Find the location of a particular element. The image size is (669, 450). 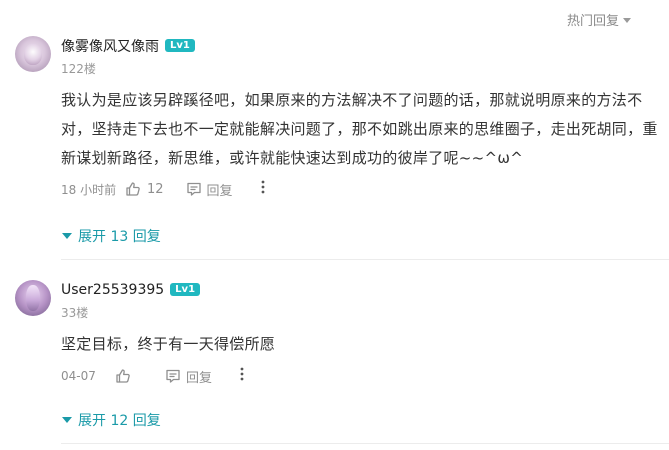

username: User25539395 is located at coordinates (112, 290).